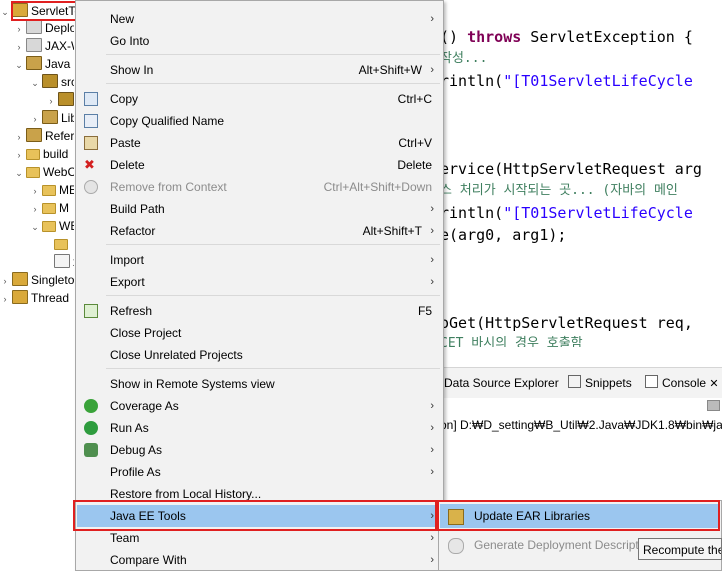 The height and width of the screenshot is (571, 722). I want to click on code-line: ervice(HttpServletRequest arg, so click(571, 169).